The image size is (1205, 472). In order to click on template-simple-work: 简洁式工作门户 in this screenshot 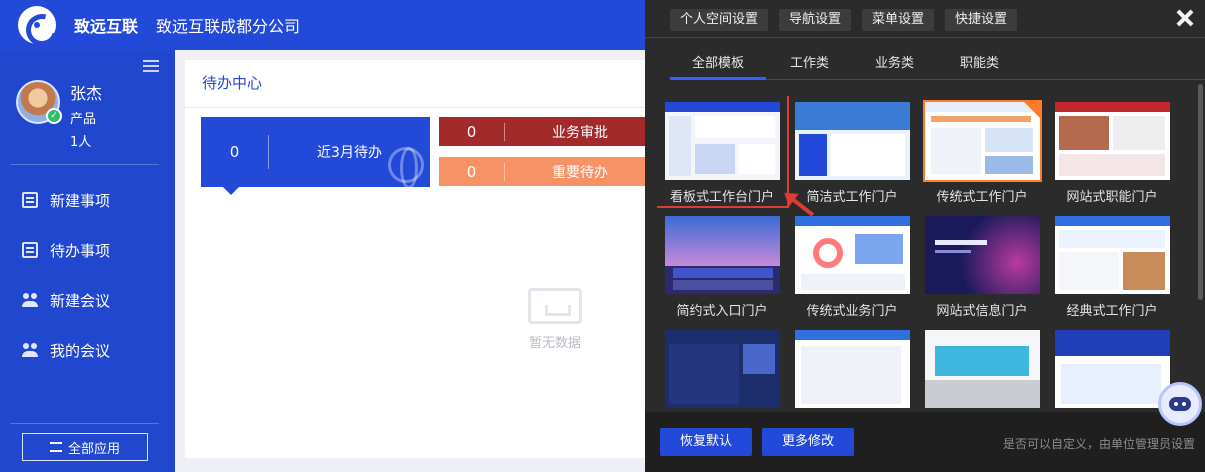, I will do `click(852, 151)`.